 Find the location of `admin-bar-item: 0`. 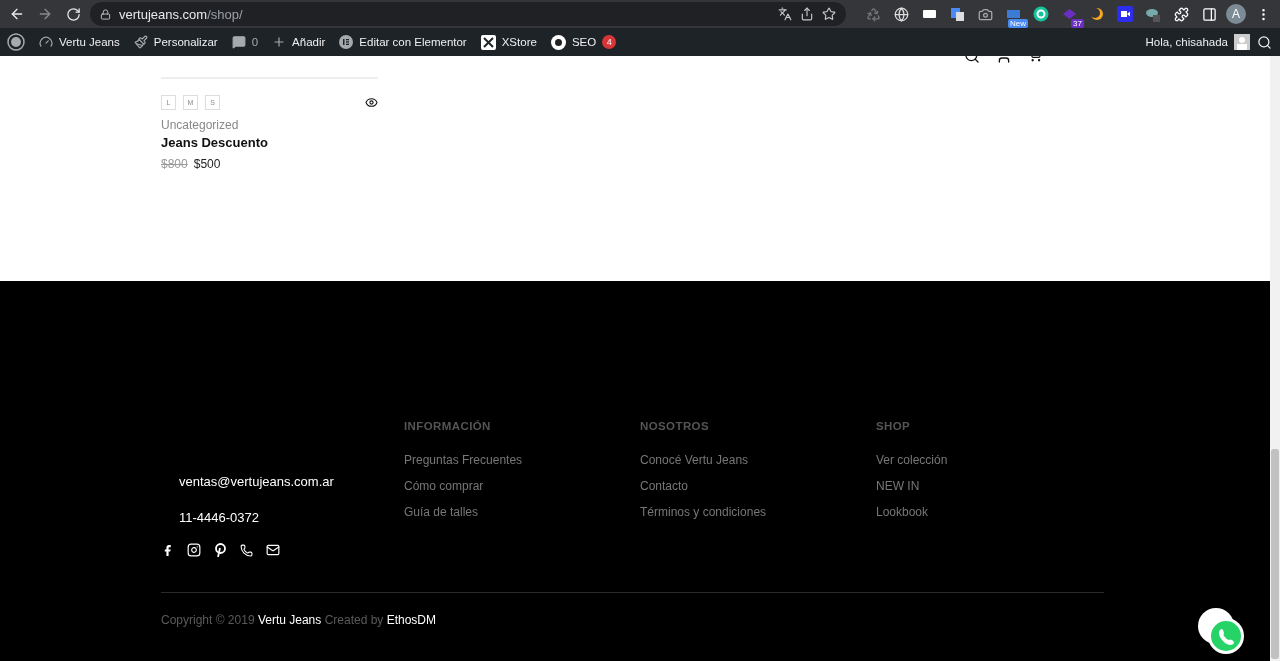

admin-bar-item: 0 is located at coordinates (245, 42).